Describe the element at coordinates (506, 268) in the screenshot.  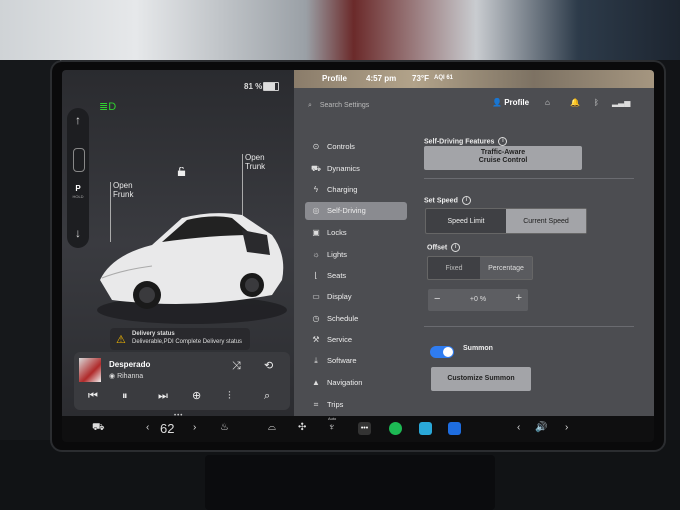
I see `percentage-option: Percentage` at that location.